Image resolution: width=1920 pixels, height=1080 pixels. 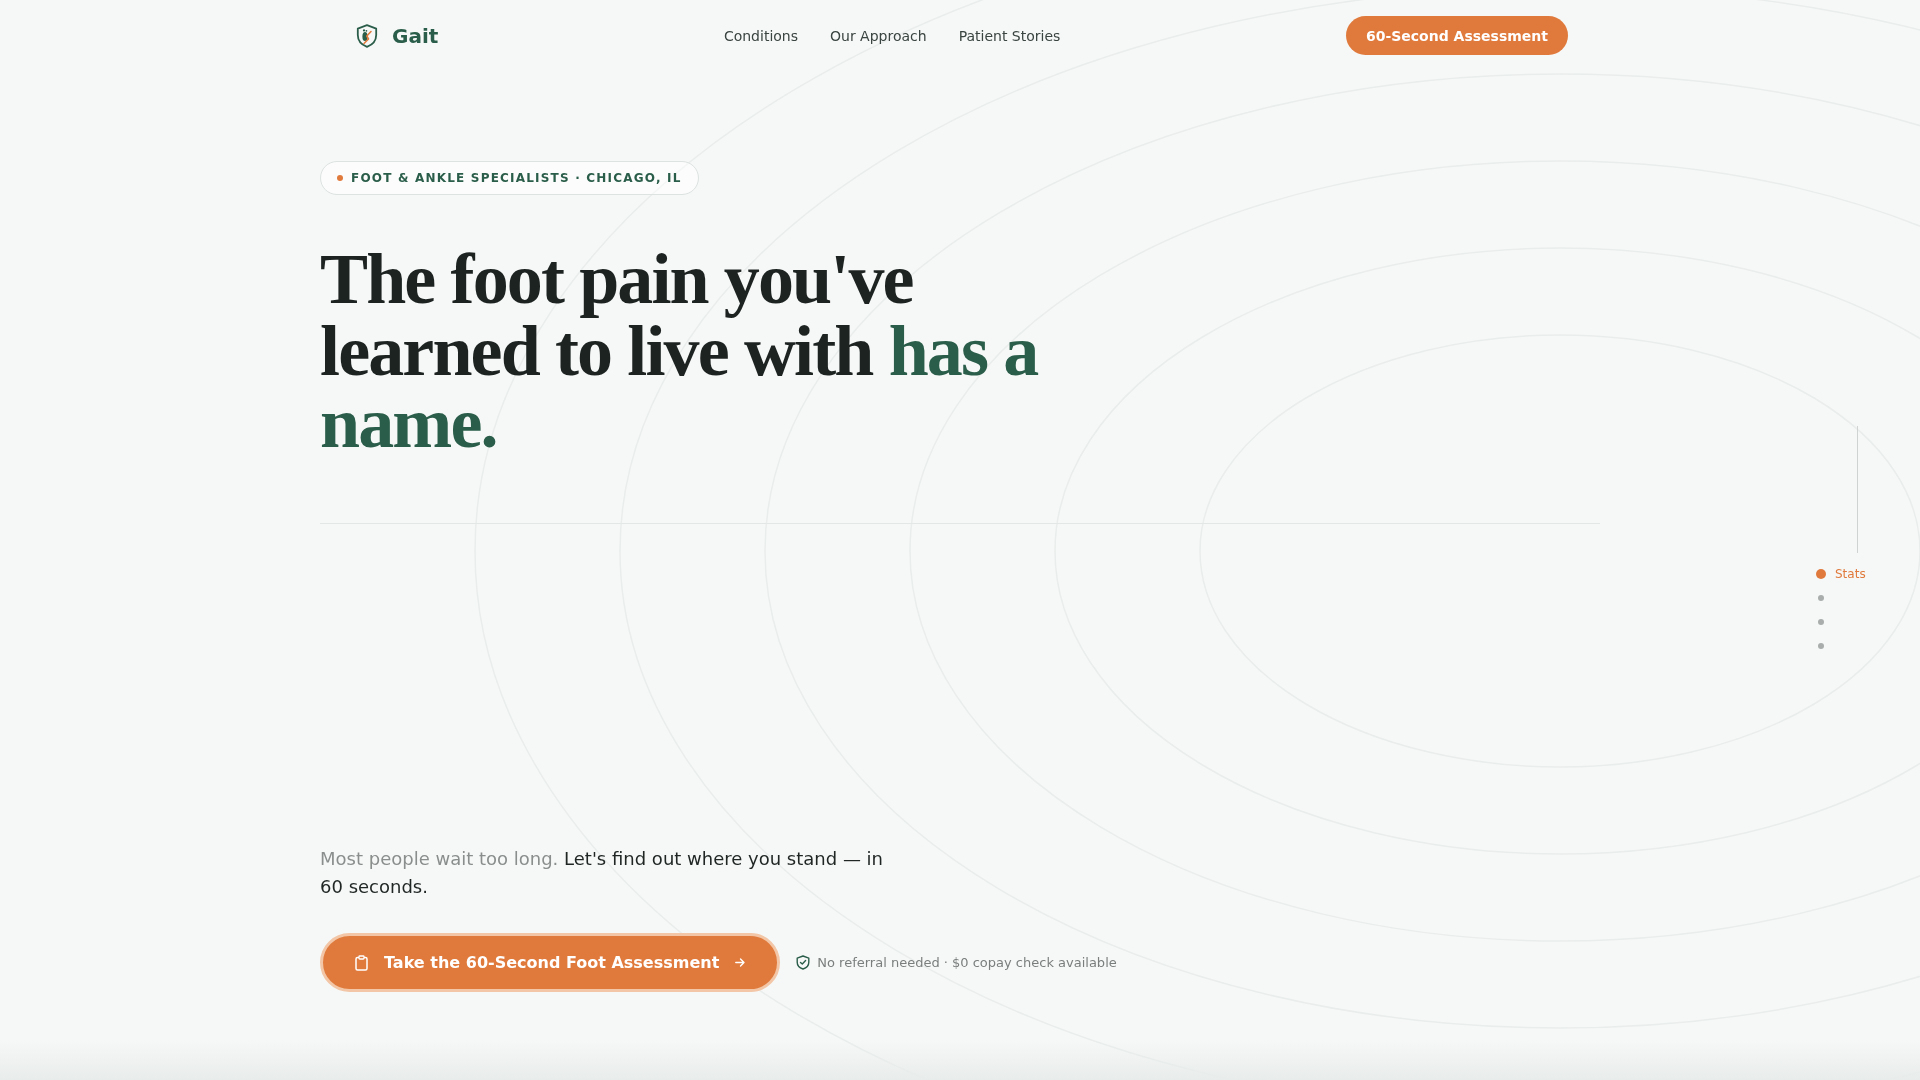 I want to click on hero-headline: The foot pain you've learned to live with has a name., so click(x=679, y=351).